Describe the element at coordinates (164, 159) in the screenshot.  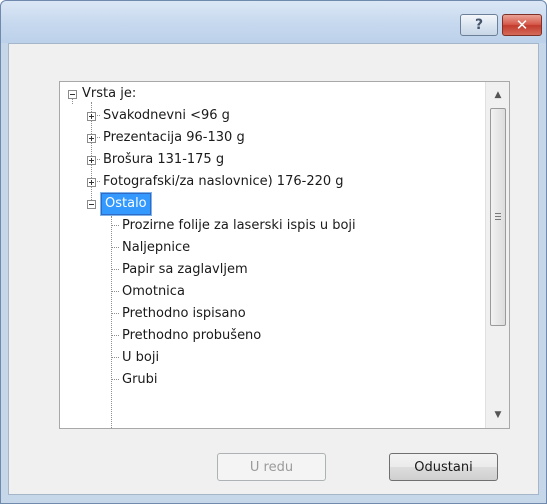
I see `tree-item-label: Brošura 131-175 g` at that location.